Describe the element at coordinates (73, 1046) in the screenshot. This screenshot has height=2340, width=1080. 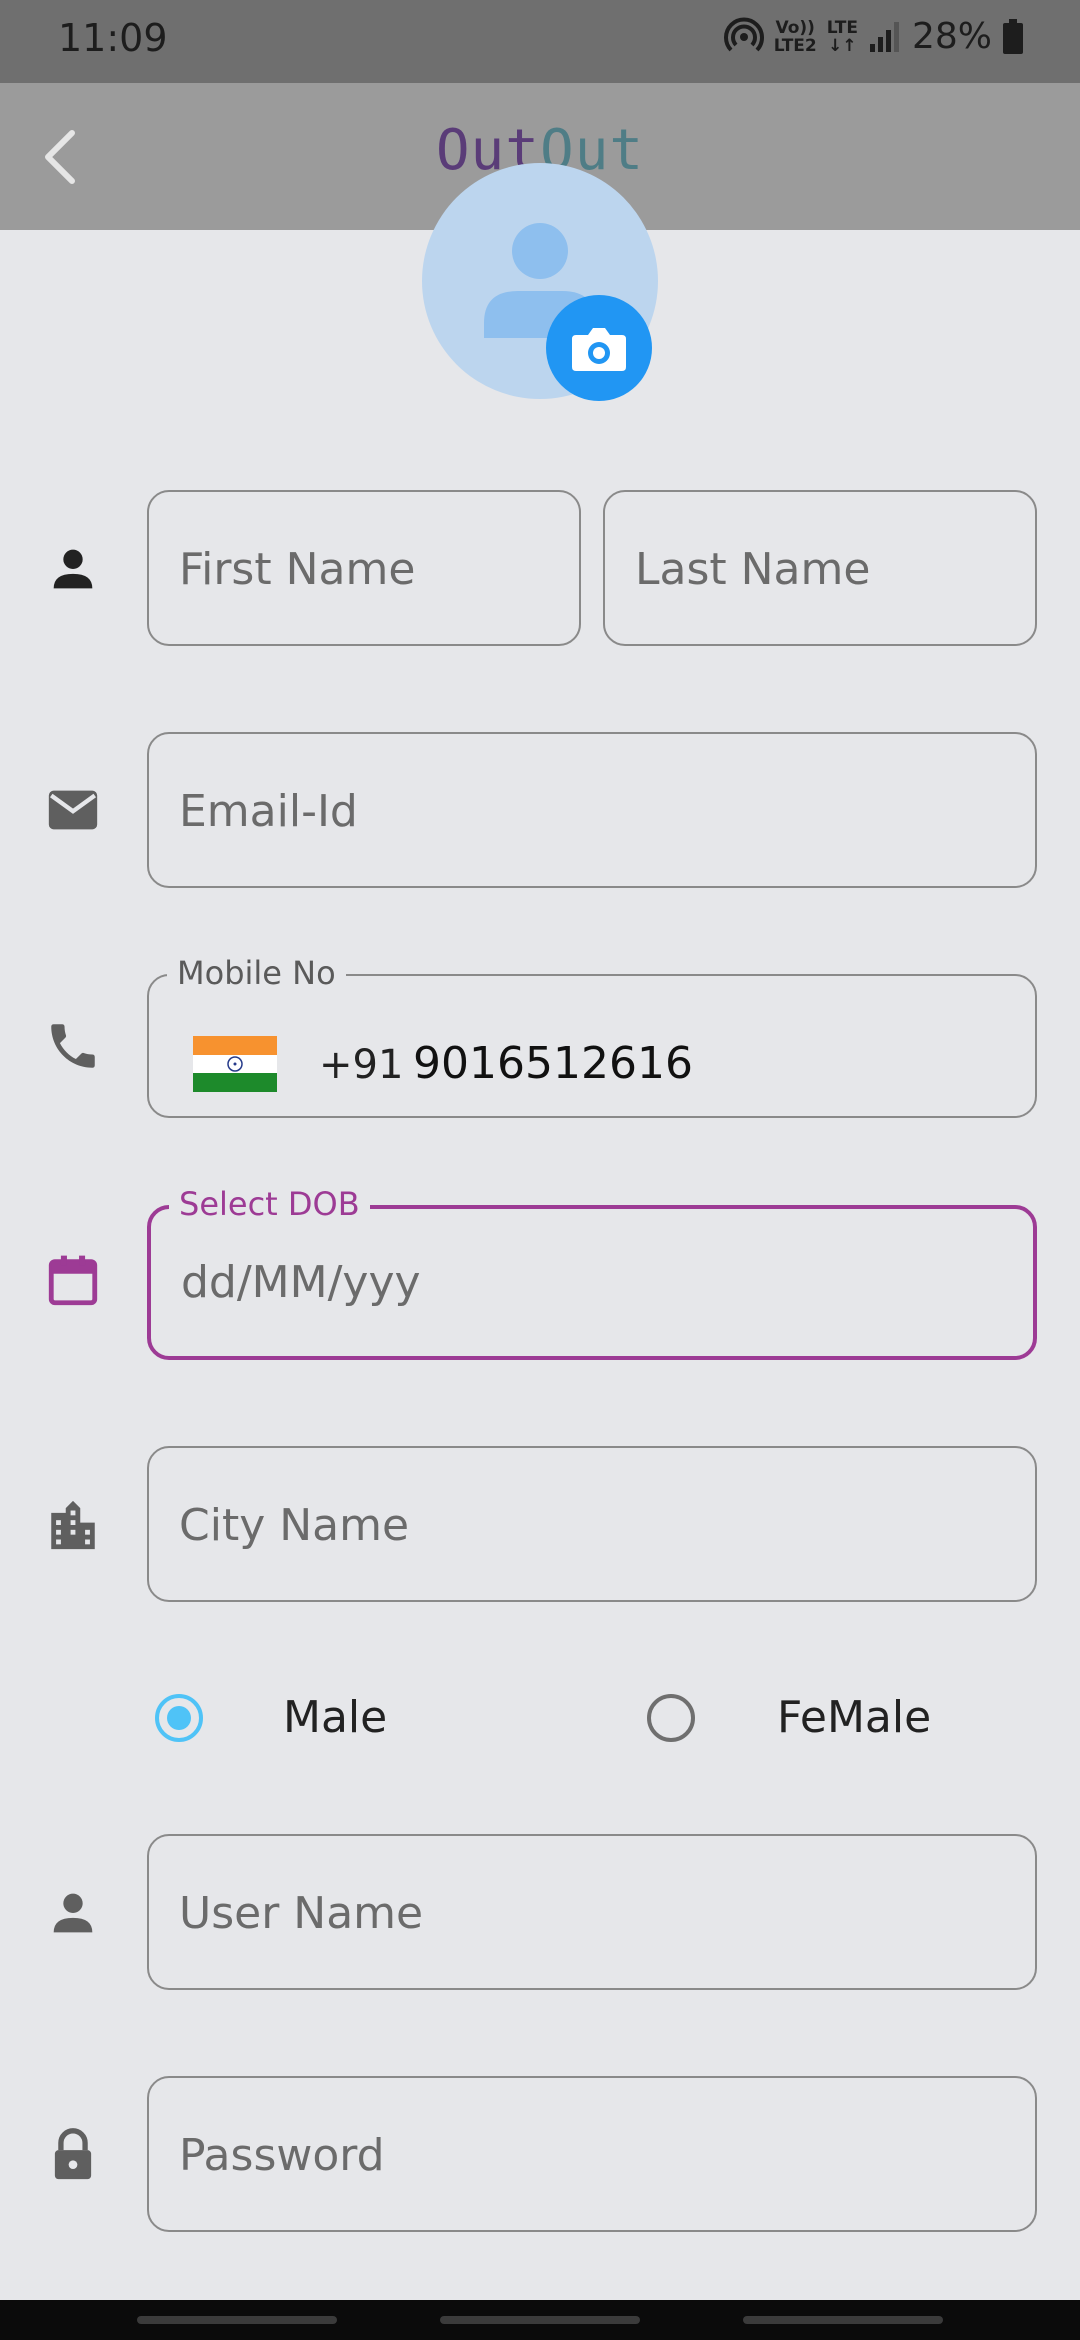
I see `phone-icon` at that location.